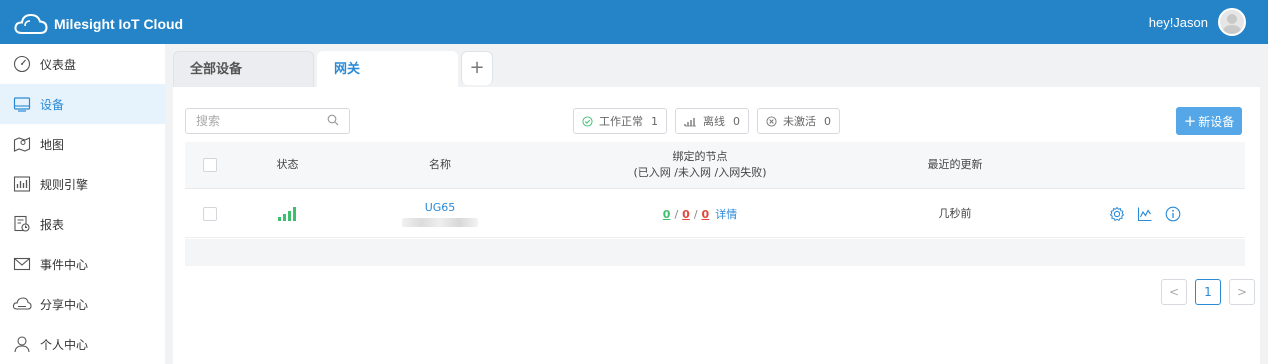  I want to click on device-name-link: UG65, so click(440, 207).